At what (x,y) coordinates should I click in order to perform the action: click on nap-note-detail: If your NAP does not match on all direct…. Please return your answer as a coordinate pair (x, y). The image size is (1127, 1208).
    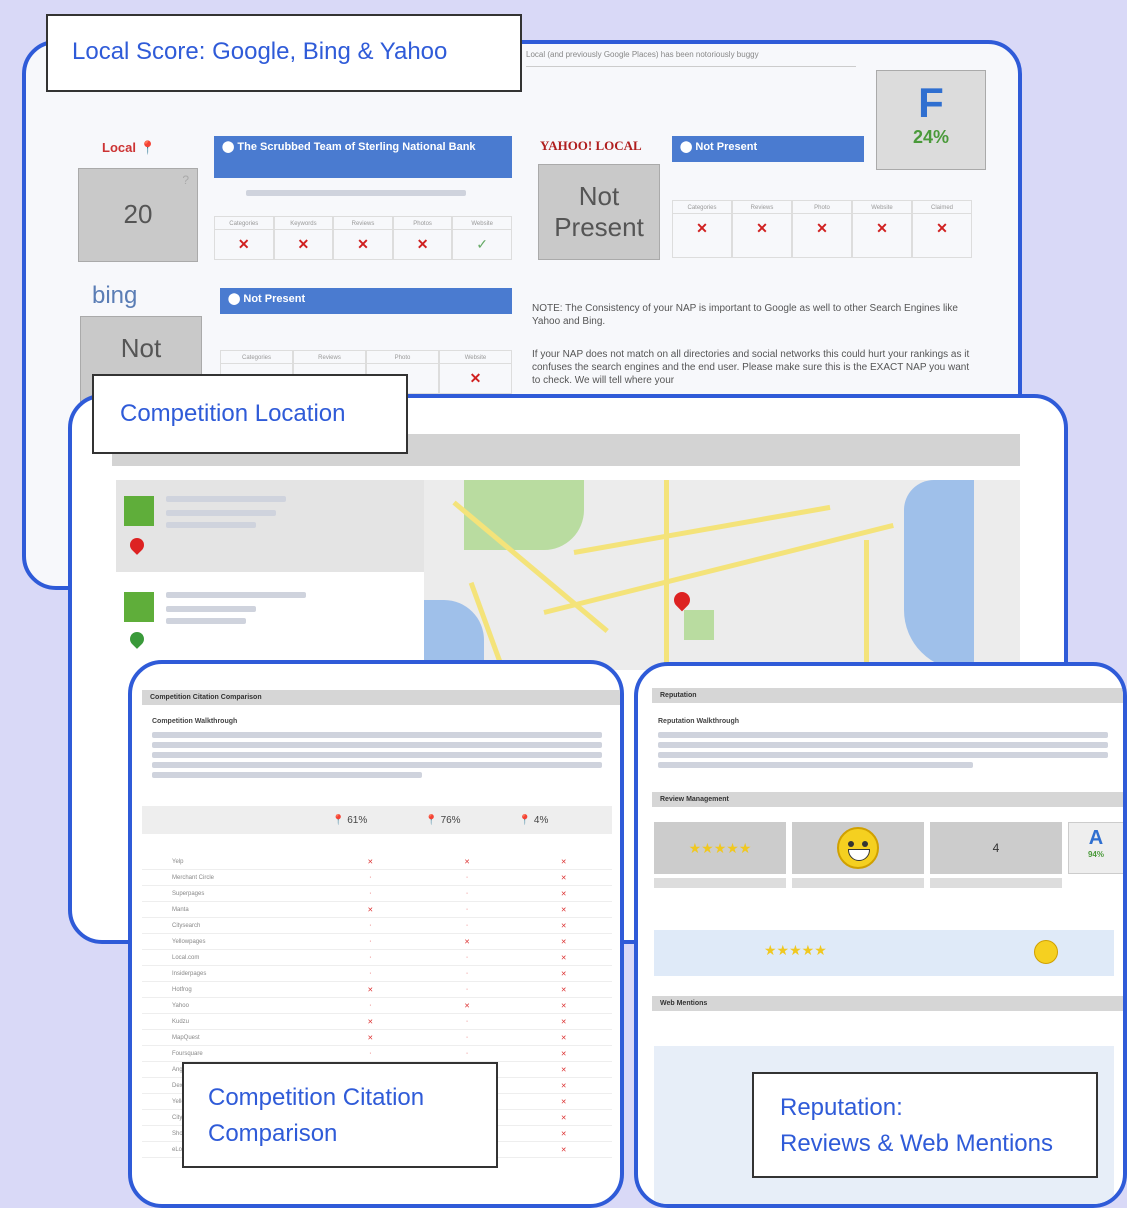
    Looking at the image, I should click on (751, 367).